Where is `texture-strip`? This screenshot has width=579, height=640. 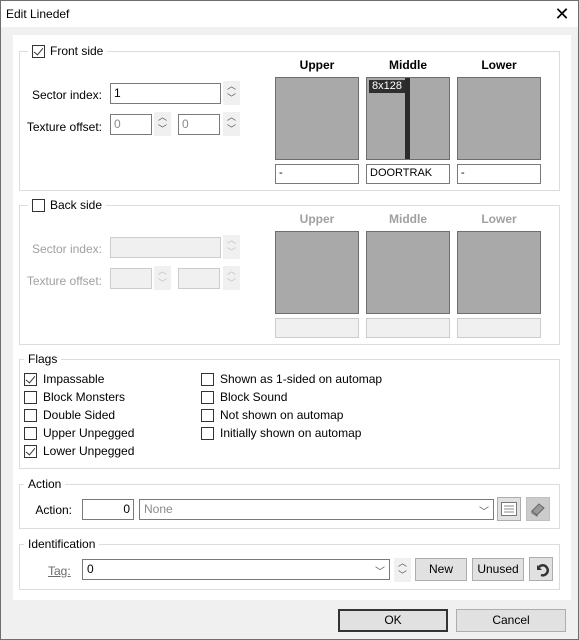
texture-strip is located at coordinates (407, 118).